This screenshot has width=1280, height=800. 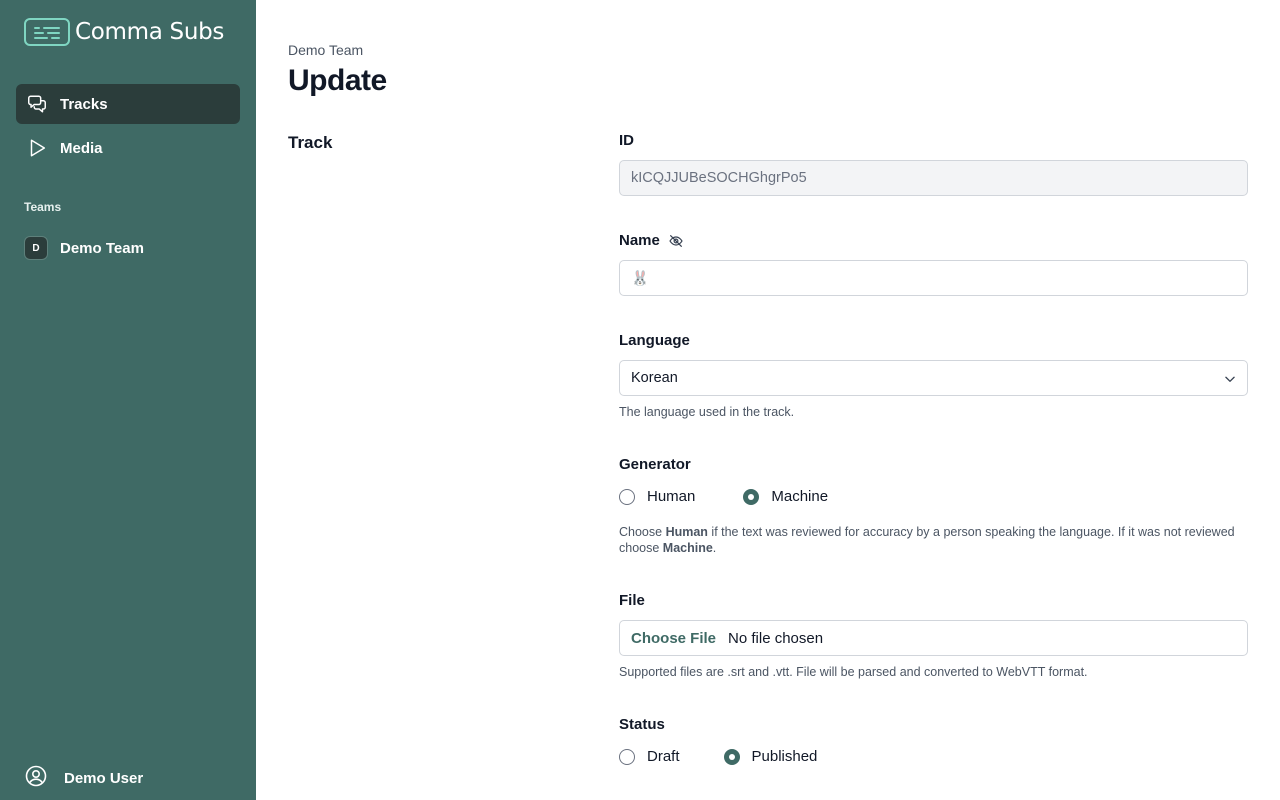 What do you see at coordinates (933, 278) in the screenshot?
I see `name-field` at bounding box center [933, 278].